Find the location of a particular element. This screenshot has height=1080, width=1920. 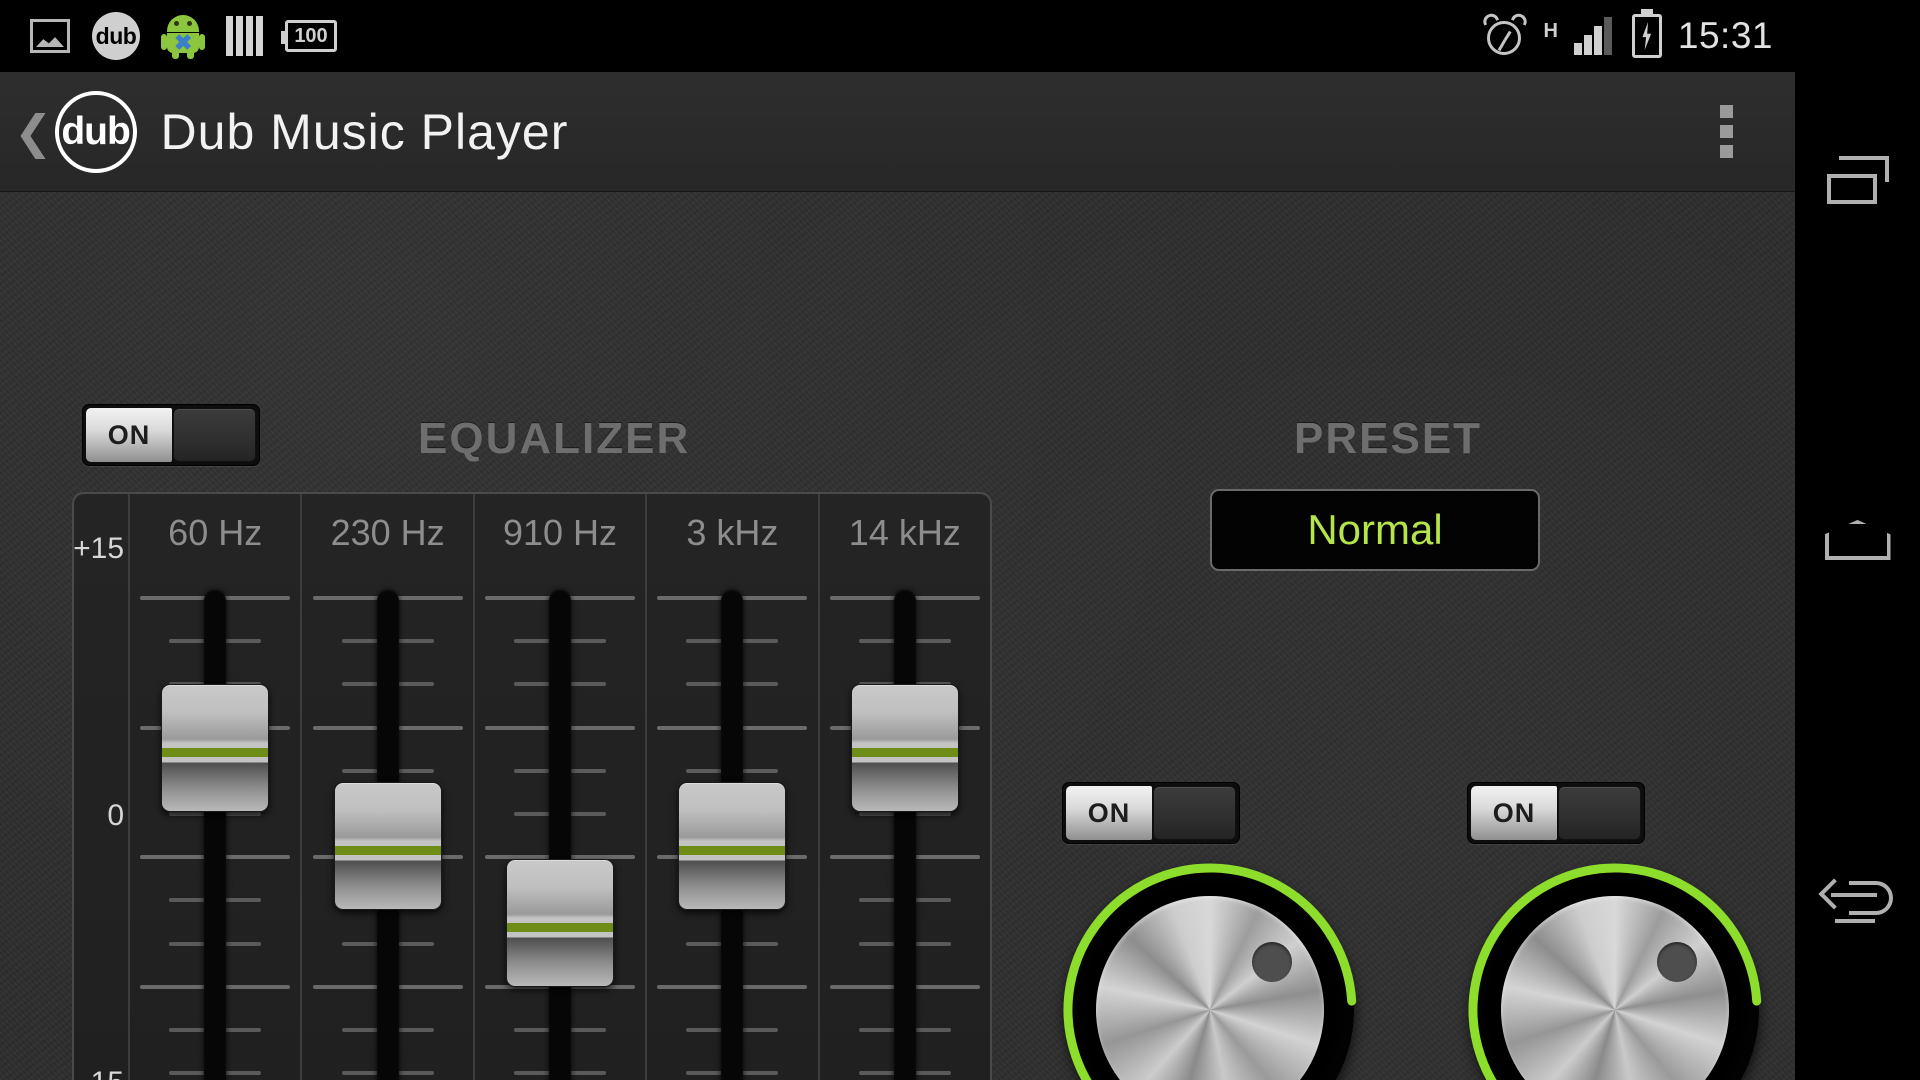

dub-badge-text: dub is located at coordinates (116, 35).